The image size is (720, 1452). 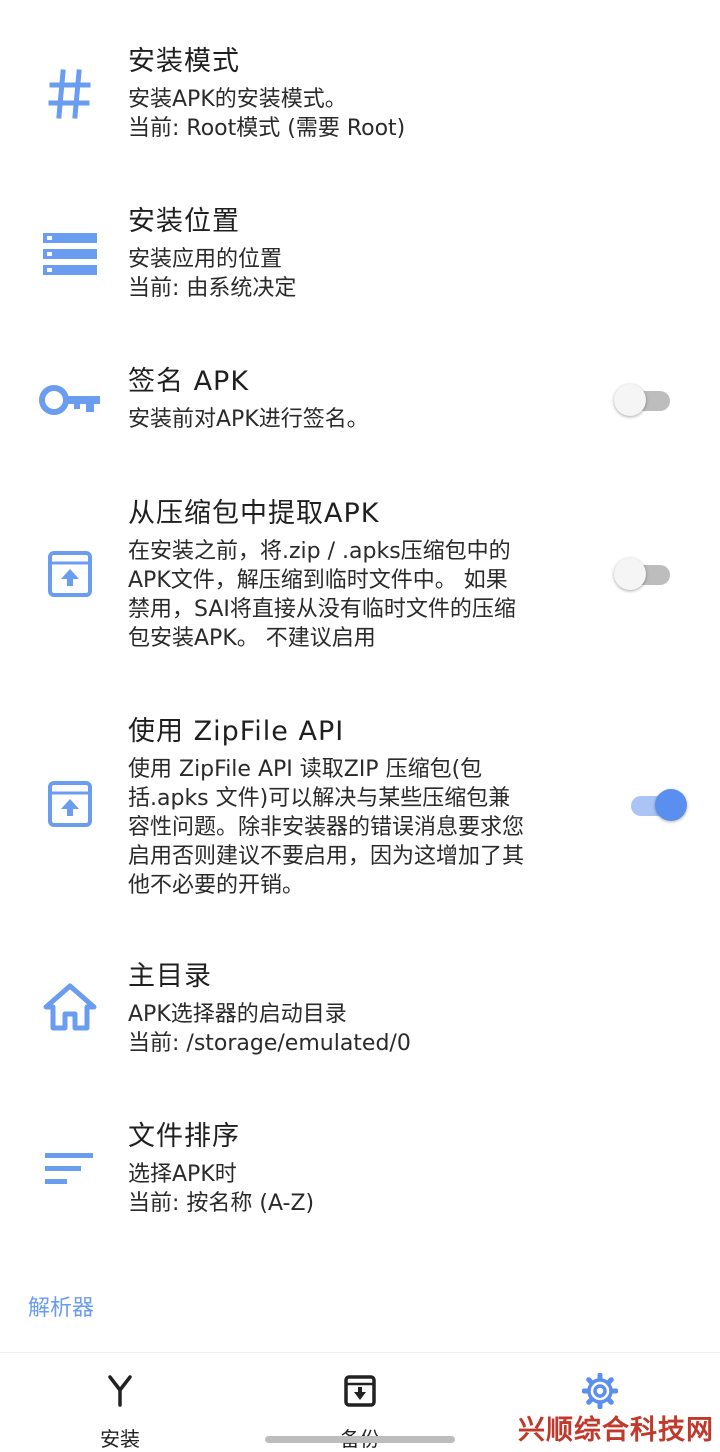 What do you see at coordinates (360, 1439) in the screenshot?
I see `gesture-bar` at bounding box center [360, 1439].